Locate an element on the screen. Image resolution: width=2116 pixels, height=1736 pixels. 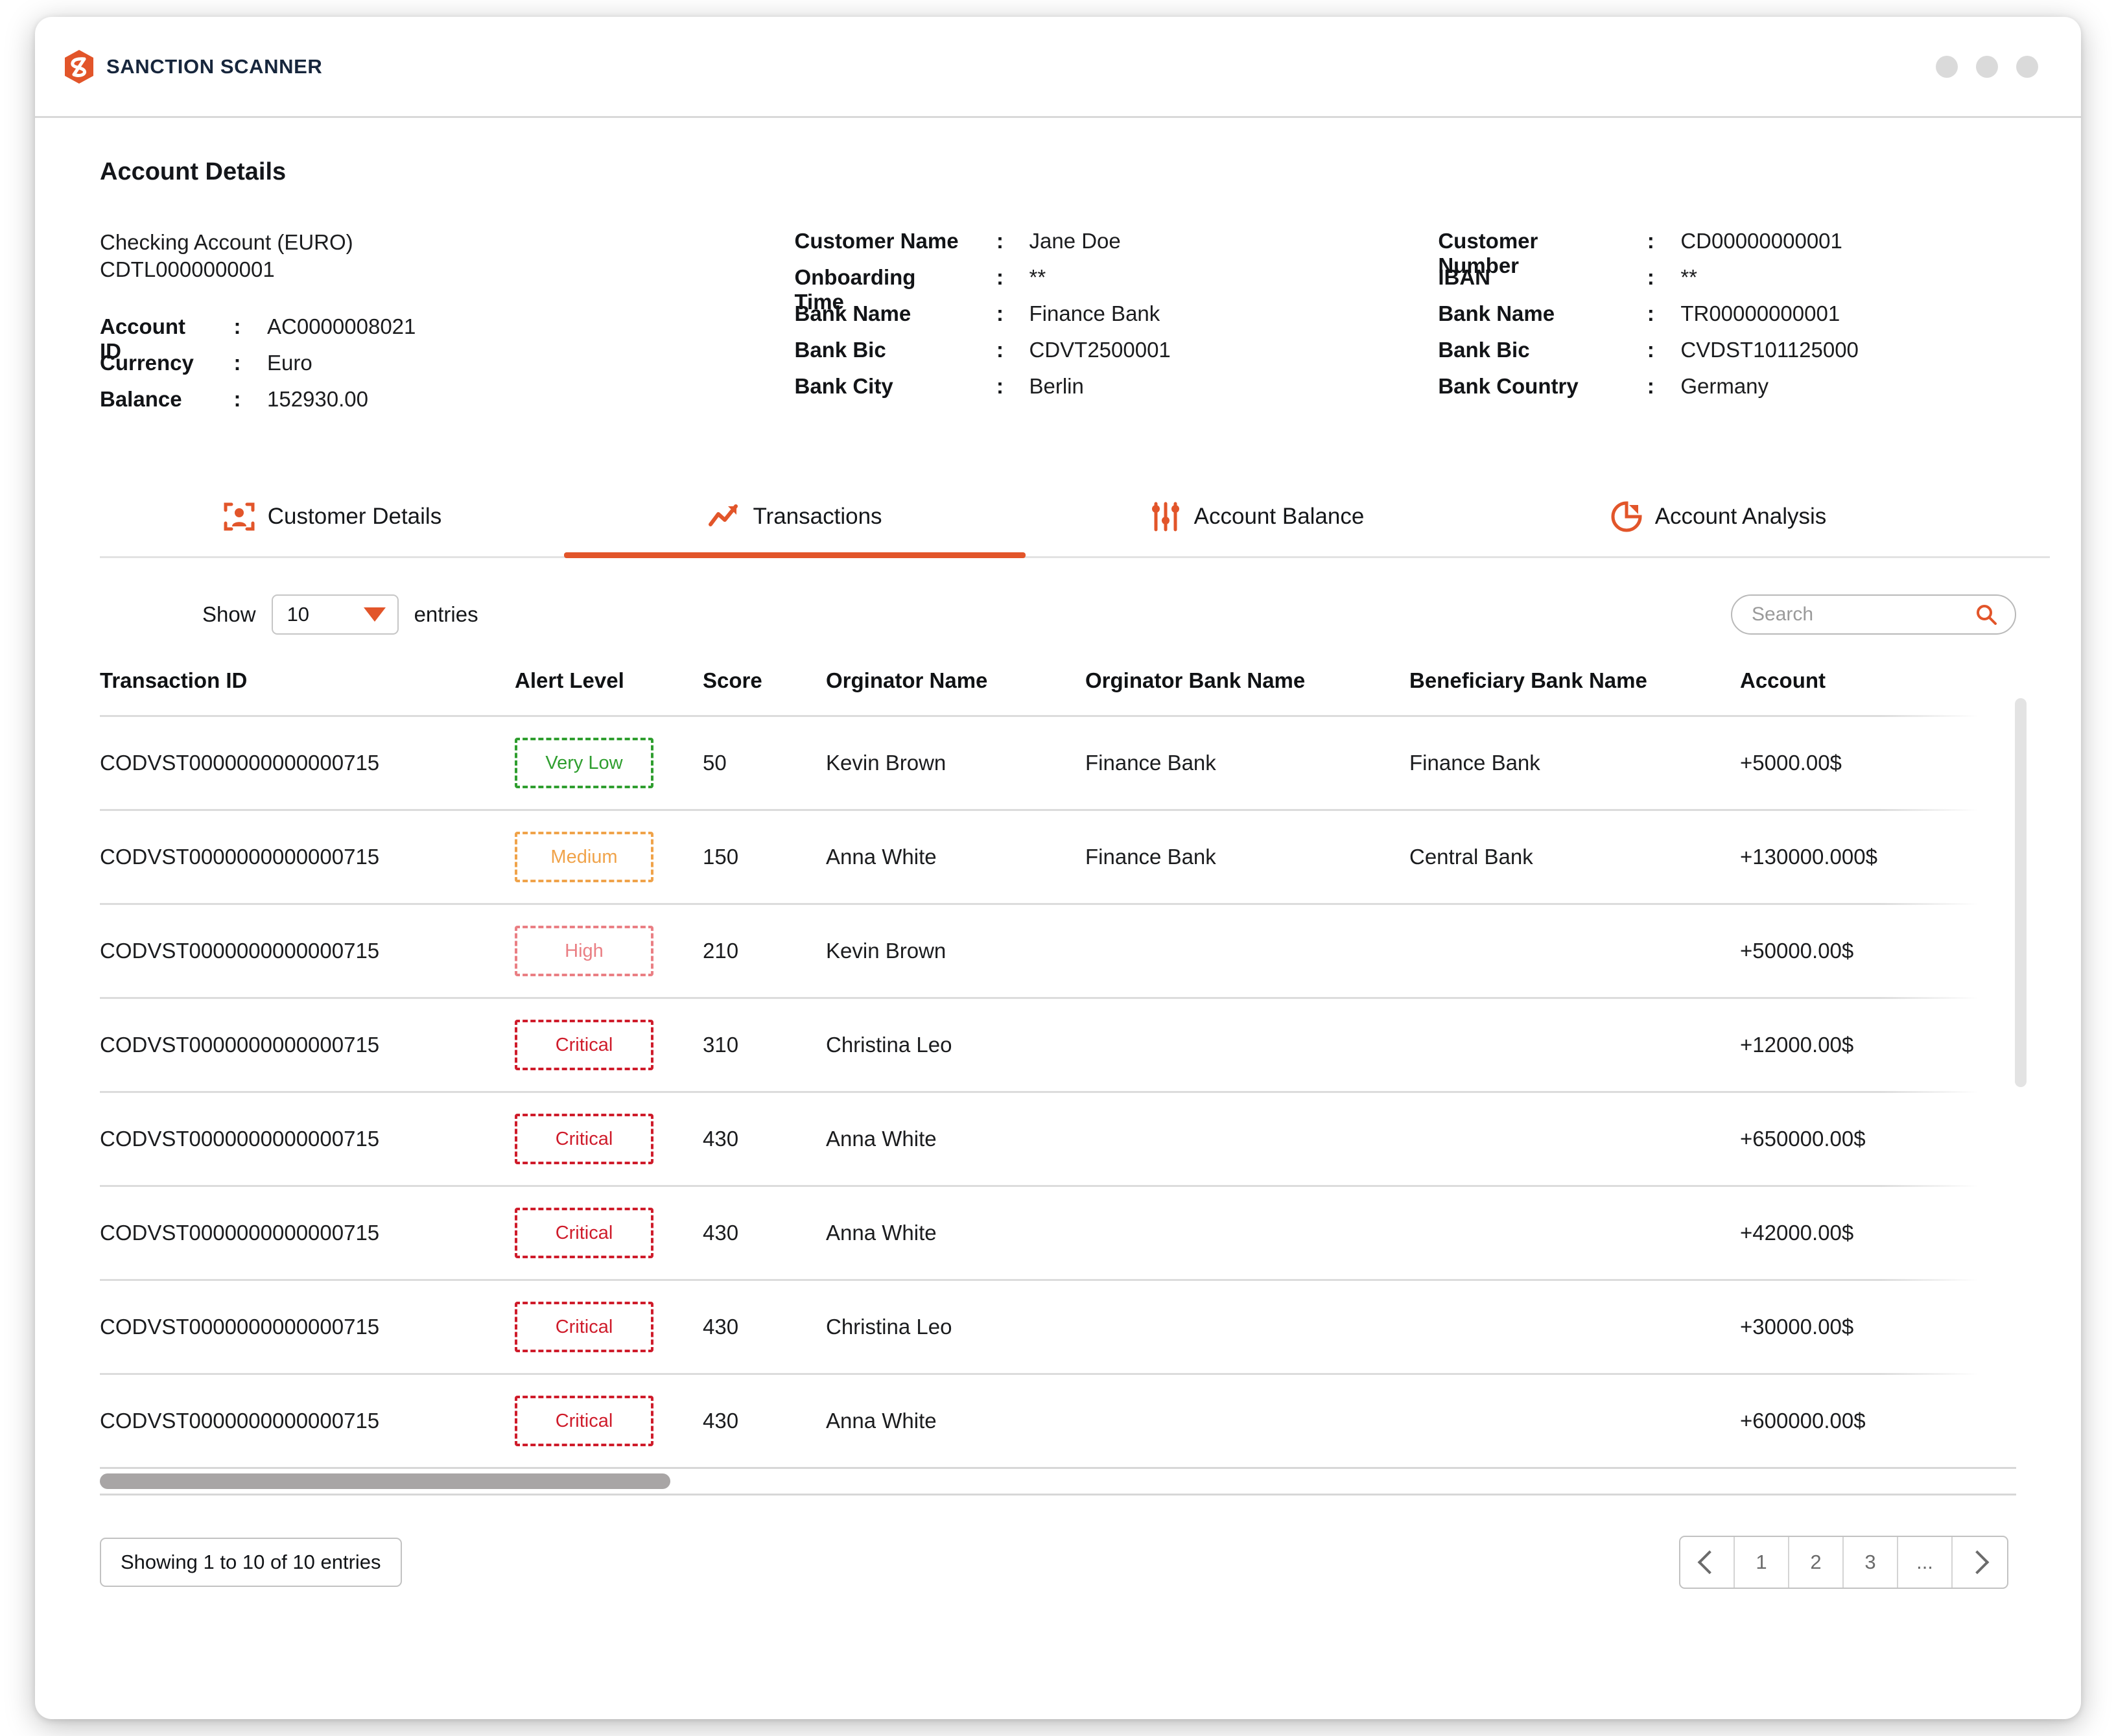
field-label: Bank City is located at coordinates (844, 386).